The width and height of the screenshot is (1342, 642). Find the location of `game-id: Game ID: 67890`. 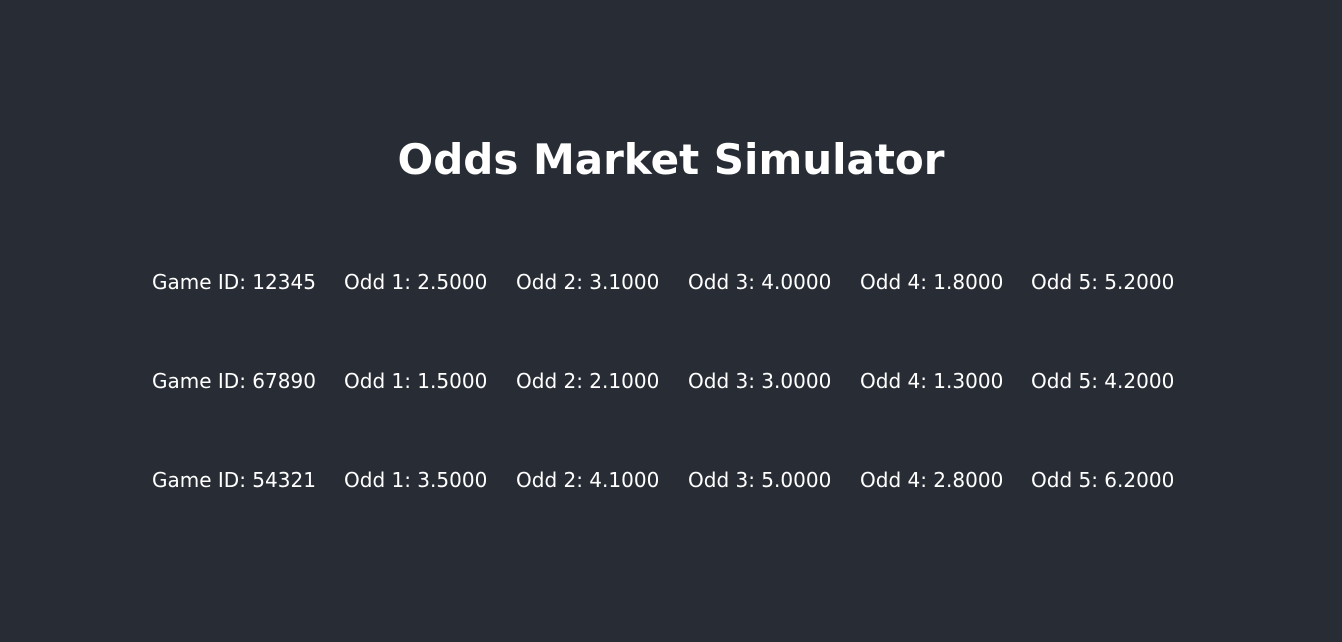

game-id: Game ID: 67890 is located at coordinates (234, 381).